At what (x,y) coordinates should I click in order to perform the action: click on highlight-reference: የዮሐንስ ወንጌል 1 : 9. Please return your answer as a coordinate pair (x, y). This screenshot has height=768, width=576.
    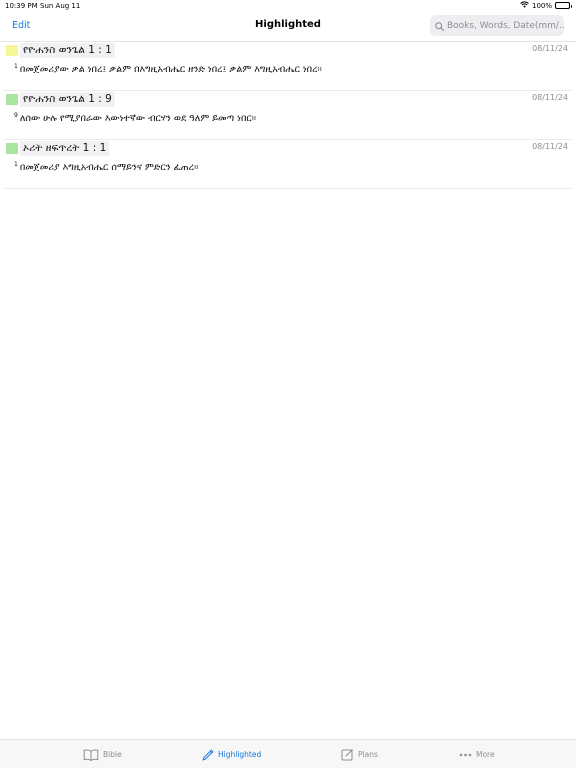
    Looking at the image, I should click on (67, 99).